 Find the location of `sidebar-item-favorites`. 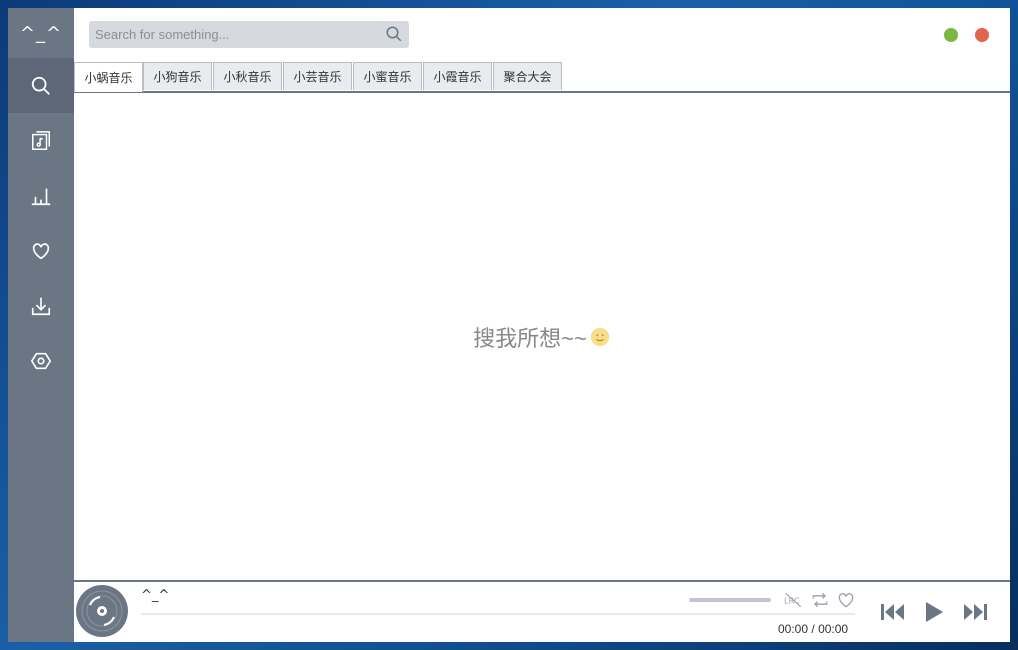

sidebar-item-favorites is located at coordinates (41, 250).